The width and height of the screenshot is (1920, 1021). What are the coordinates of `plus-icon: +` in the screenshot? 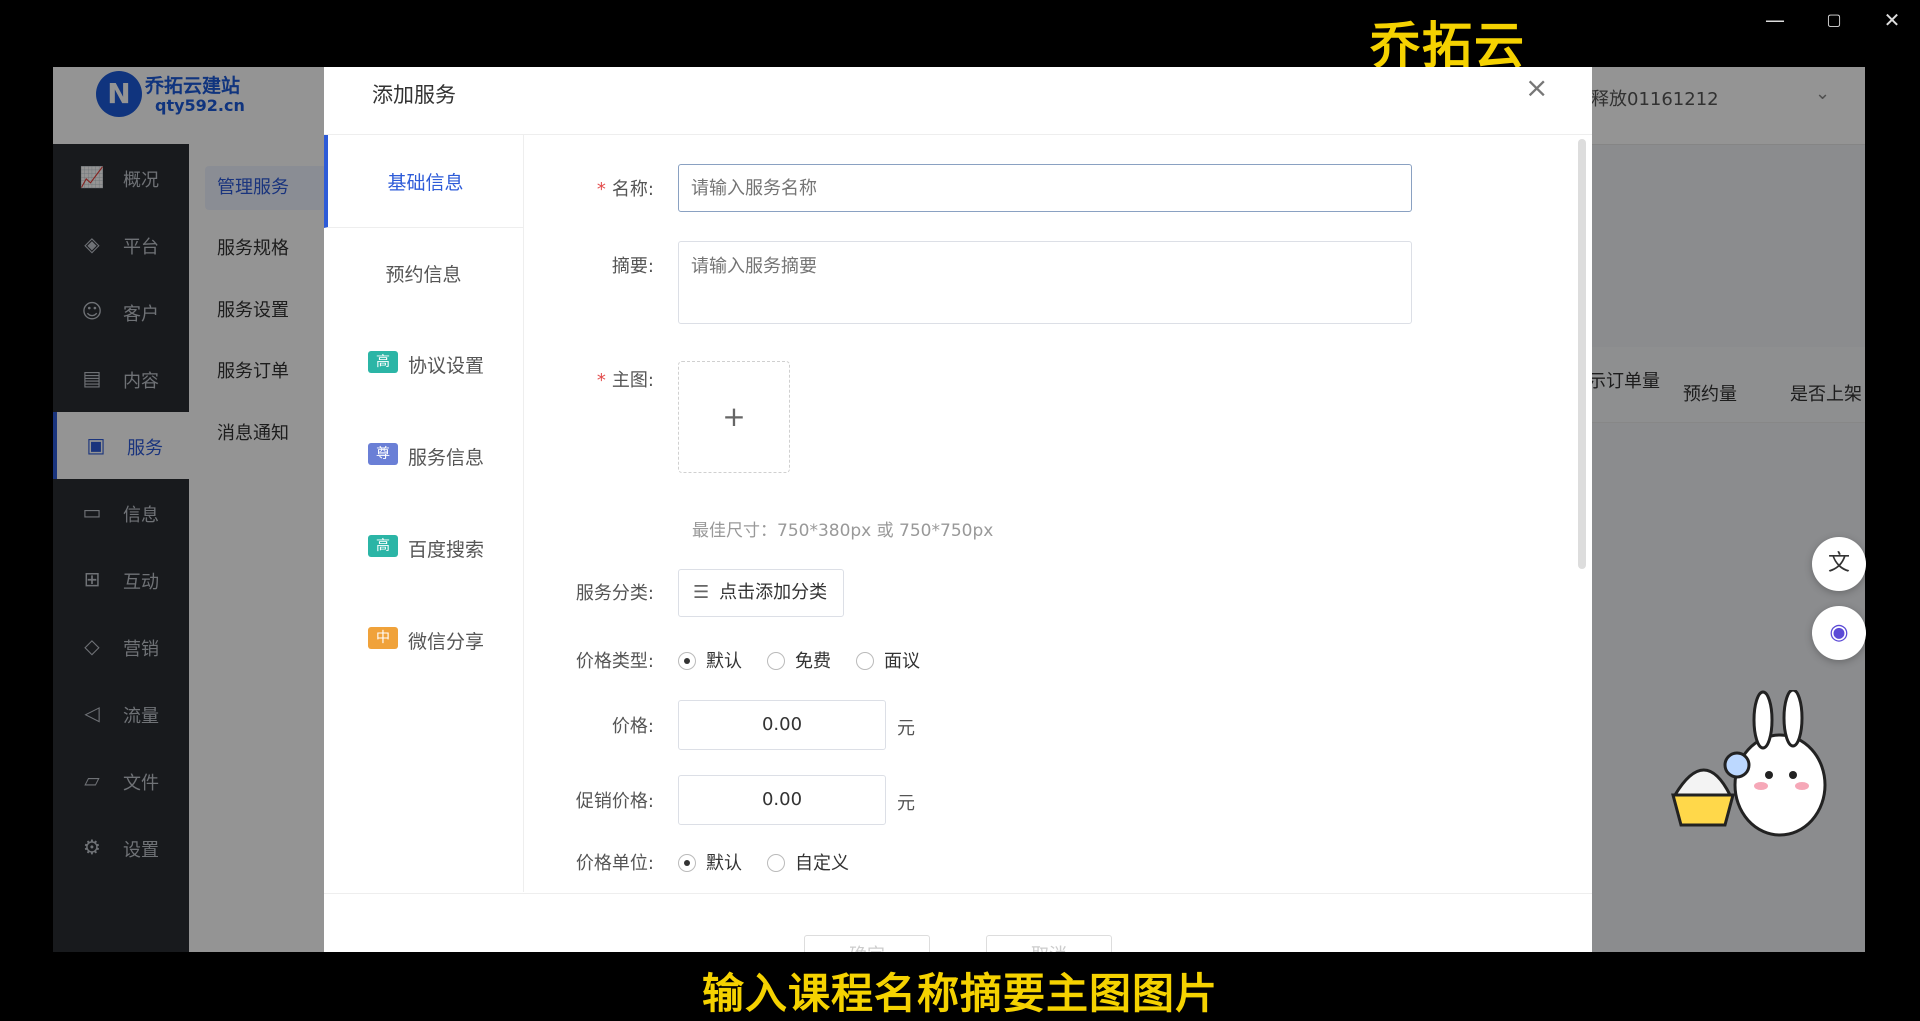 It's located at (734, 416).